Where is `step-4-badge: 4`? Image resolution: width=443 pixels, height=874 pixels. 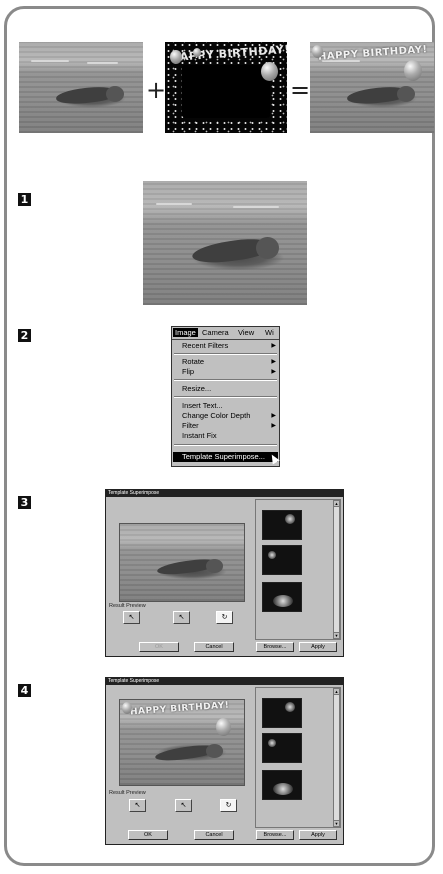
step-4-badge: 4 is located at coordinates (24, 690).